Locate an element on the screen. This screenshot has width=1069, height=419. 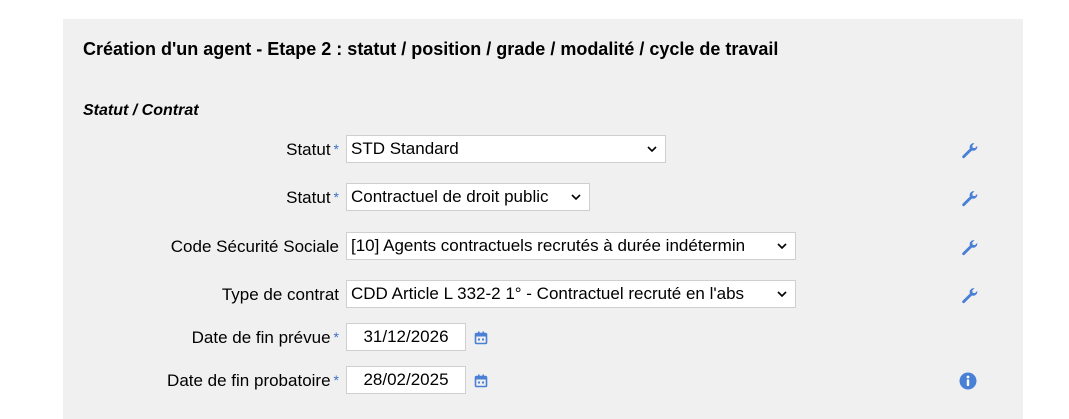
type-contrat-label: Type de contrat is located at coordinates (280, 295).